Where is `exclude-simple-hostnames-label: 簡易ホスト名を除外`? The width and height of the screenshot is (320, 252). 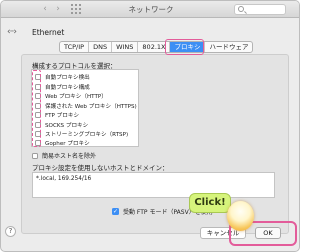 exclude-simple-hostnames-label: 簡易ホスト名を除外 is located at coordinates (69, 156).